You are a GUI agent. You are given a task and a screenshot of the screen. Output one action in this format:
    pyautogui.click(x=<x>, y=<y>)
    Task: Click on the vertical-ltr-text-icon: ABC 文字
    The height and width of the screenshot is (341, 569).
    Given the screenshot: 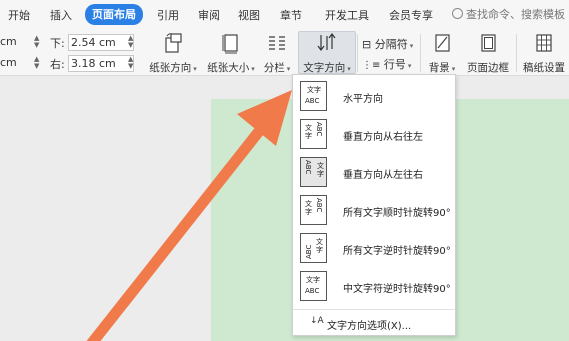 What is the action you would take?
    pyautogui.click(x=313, y=172)
    